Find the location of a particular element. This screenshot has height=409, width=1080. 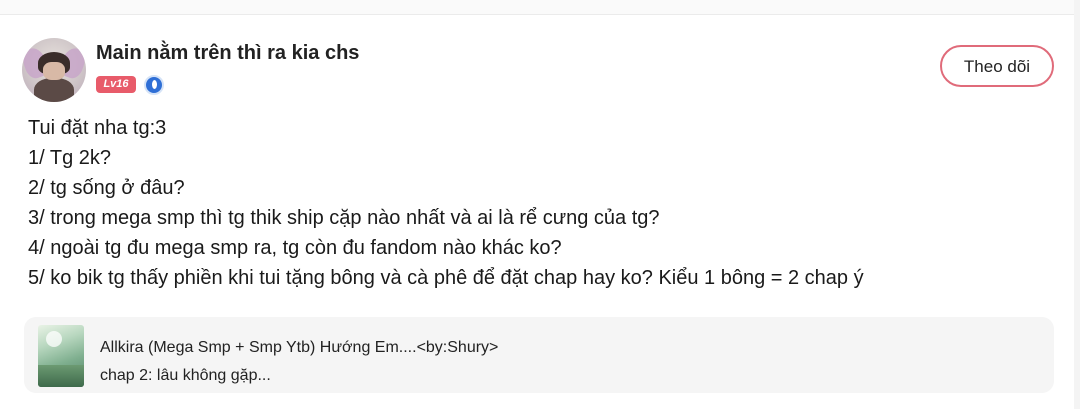

avatar-body is located at coordinates (54, 90).